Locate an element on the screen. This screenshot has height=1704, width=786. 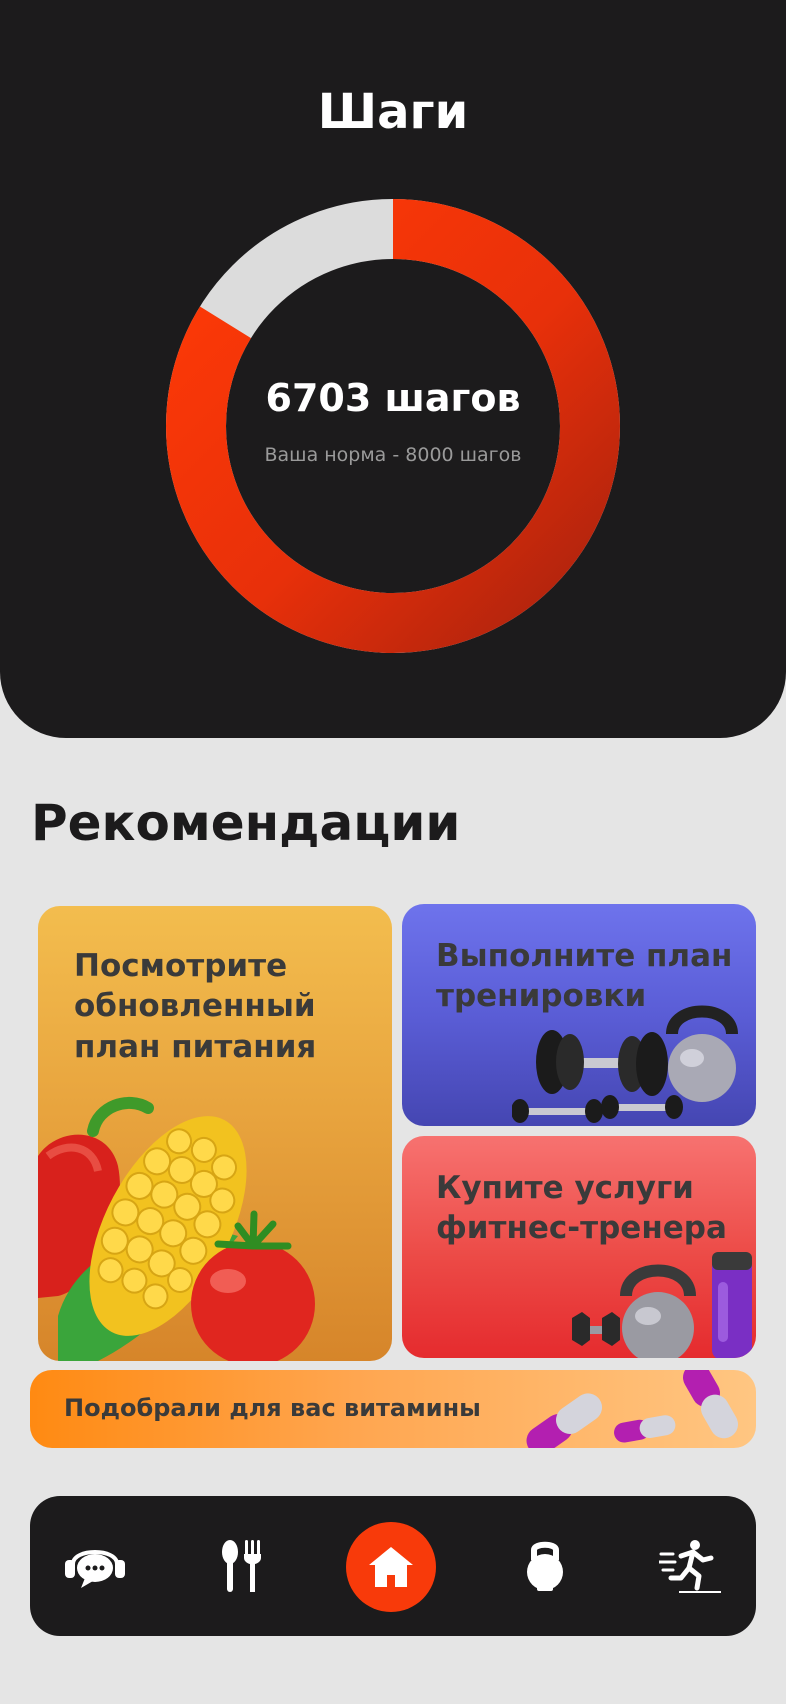
trainer-services-card: Купите услуги фитнес-тренера is located at coordinates (579, 1247).